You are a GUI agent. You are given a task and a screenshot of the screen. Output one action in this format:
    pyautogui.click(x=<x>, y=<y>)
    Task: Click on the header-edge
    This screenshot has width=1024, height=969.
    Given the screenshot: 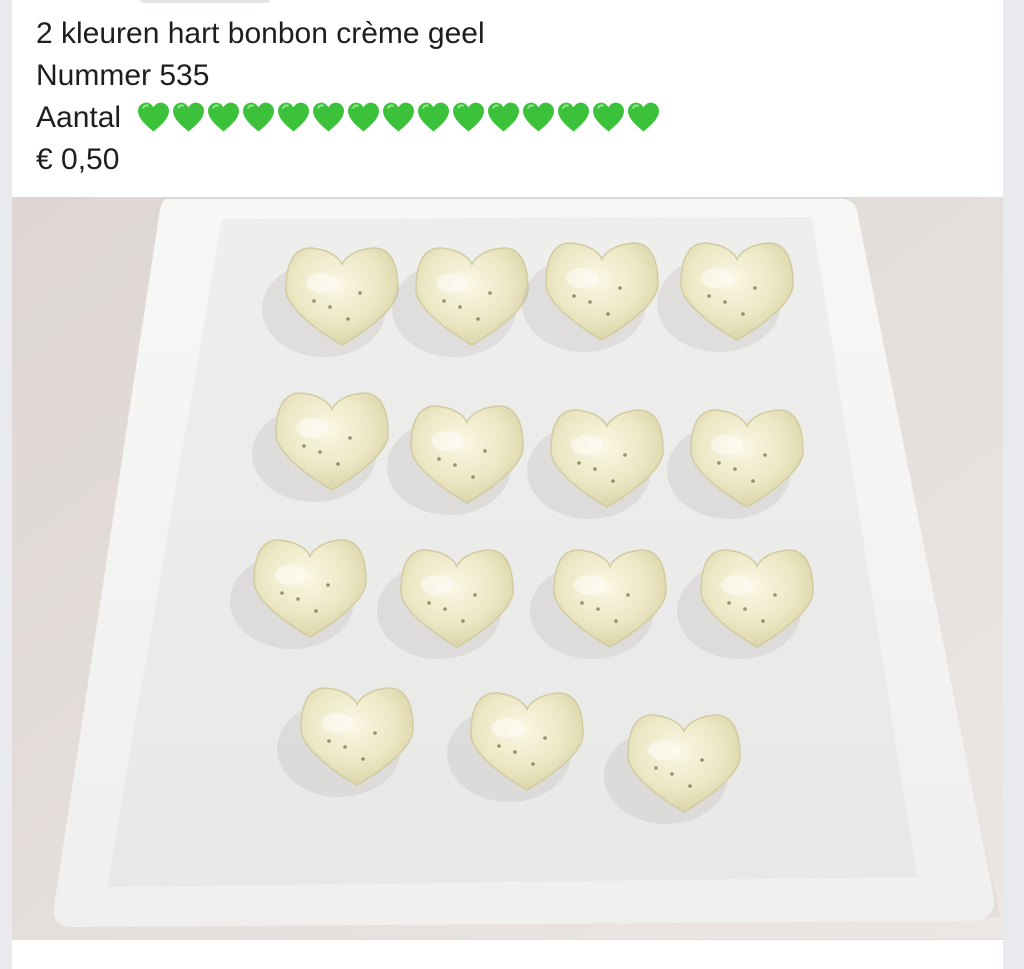 What is the action you would take?
    pyautogui.click(x=205, y=1)
    